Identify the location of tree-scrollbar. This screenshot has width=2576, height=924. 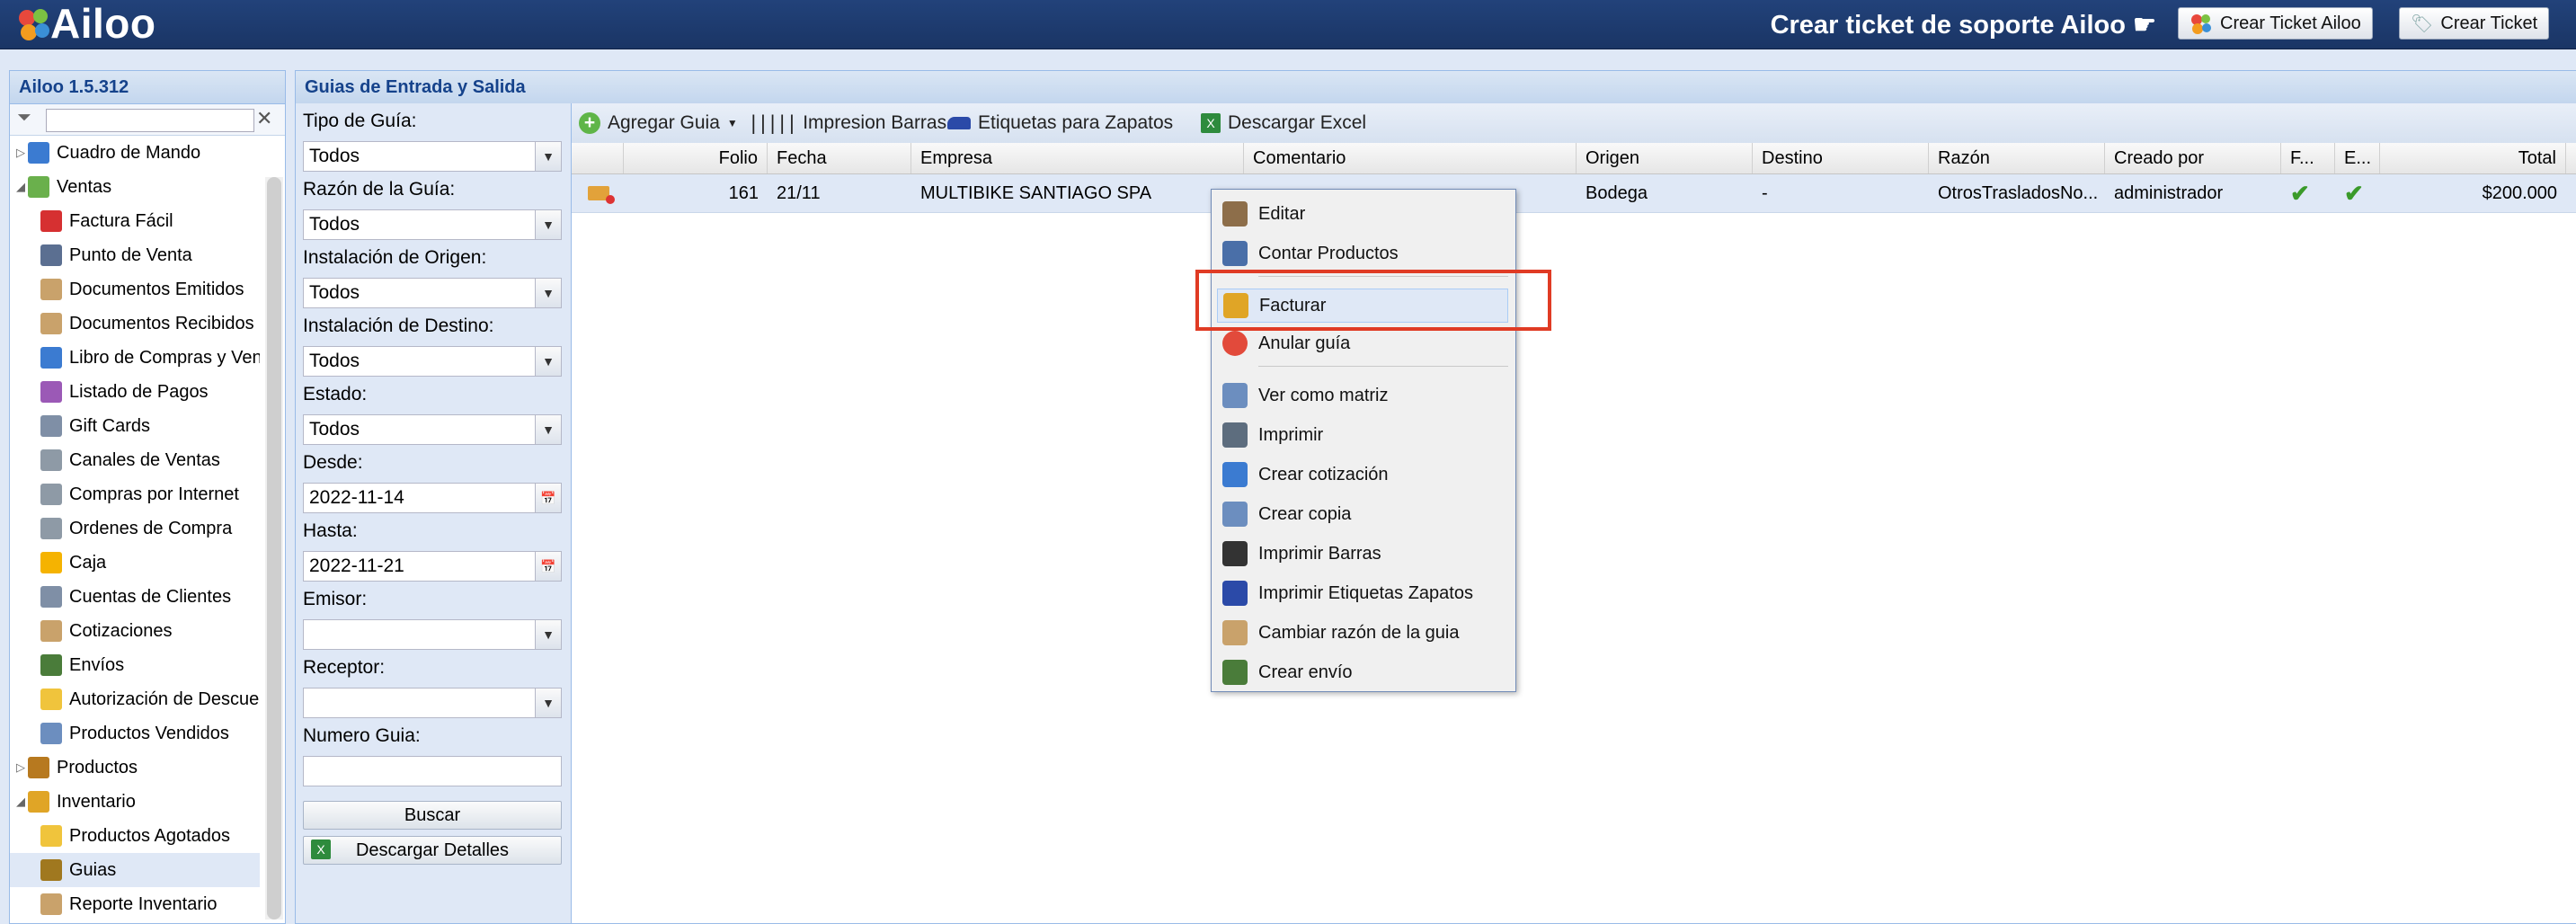
(274, 548).